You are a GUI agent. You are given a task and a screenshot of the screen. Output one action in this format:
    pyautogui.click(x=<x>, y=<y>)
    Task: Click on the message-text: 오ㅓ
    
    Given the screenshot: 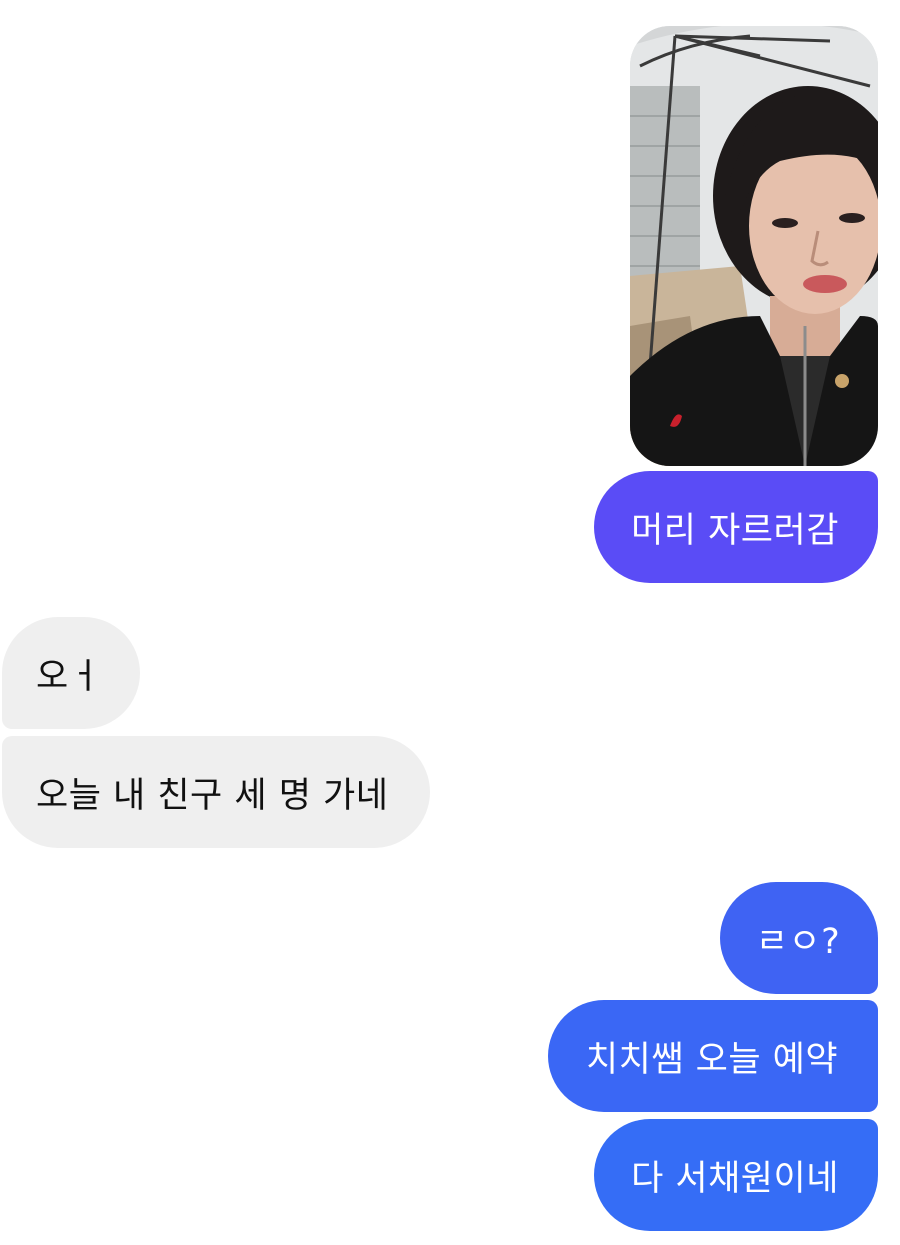 What is the action you would take?
    pyautogui.click(x=69, y=676)
    